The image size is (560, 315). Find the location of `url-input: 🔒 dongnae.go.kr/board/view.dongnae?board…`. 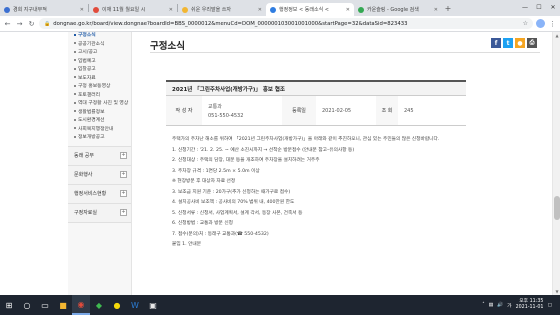

url-input: 🔒 dongnae.go.kr/board/view.dongnae?board… is located at coordinates (286, 23).